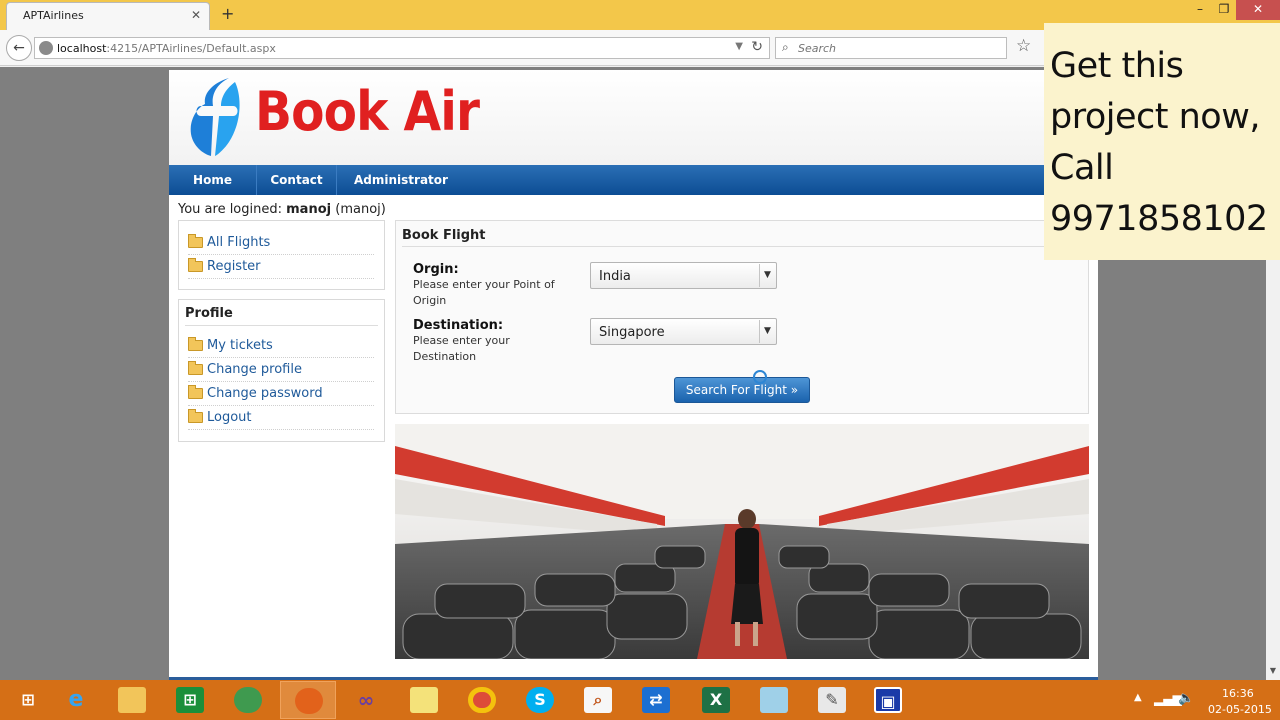 The image size is (1280, 720). Describe the element at coordinates (213, 180) in the screenshot. I see `menu-item-home: Home` at that location.